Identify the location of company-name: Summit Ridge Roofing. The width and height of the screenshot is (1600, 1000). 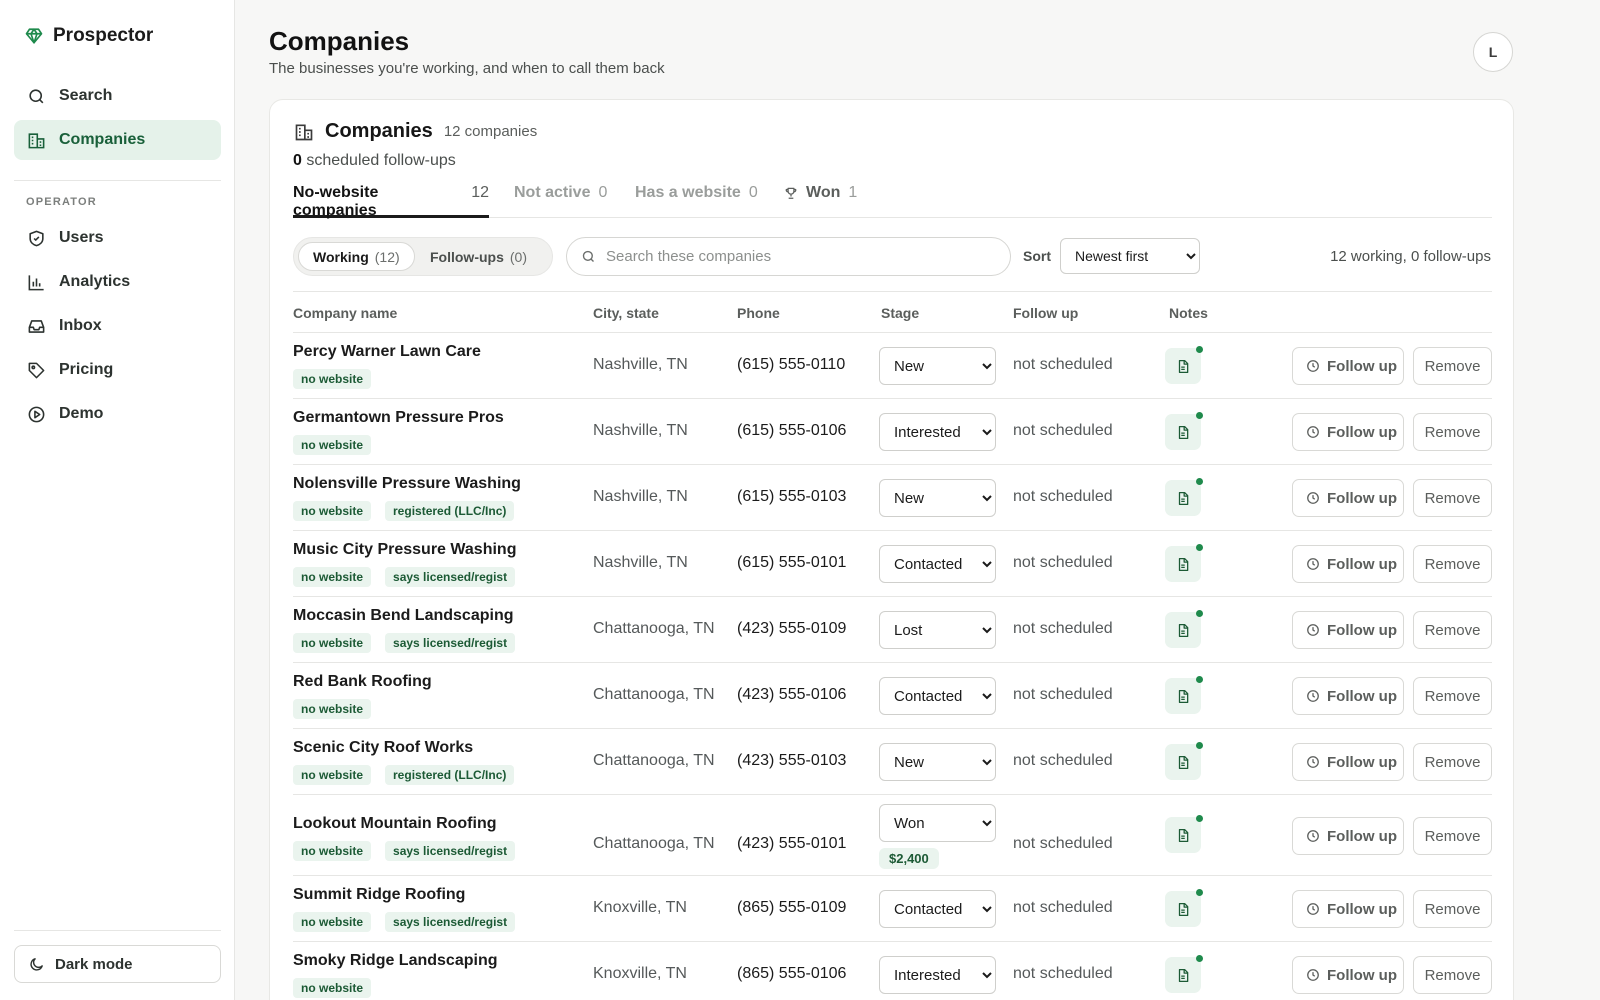
(379, 895).